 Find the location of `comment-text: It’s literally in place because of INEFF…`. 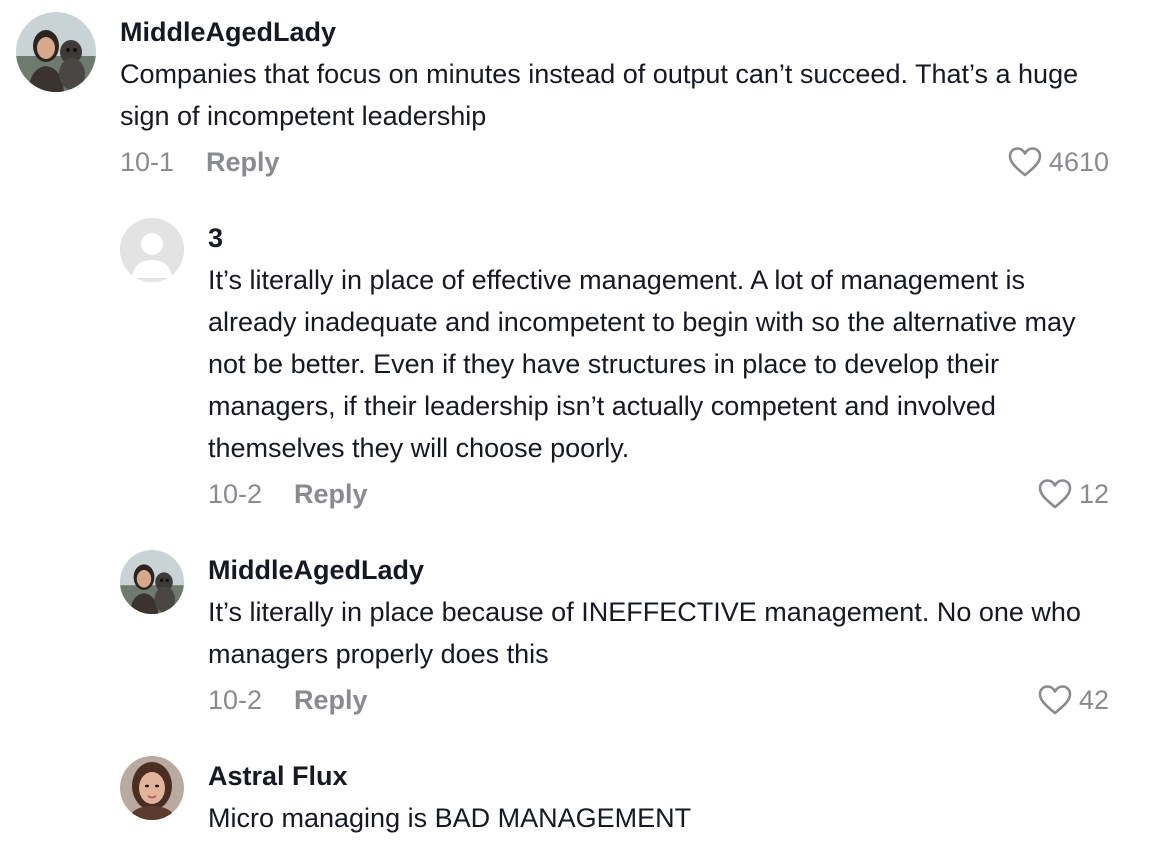

comment-text: It’s literally in place because of INEFF… is located at coordinates (644, 633).